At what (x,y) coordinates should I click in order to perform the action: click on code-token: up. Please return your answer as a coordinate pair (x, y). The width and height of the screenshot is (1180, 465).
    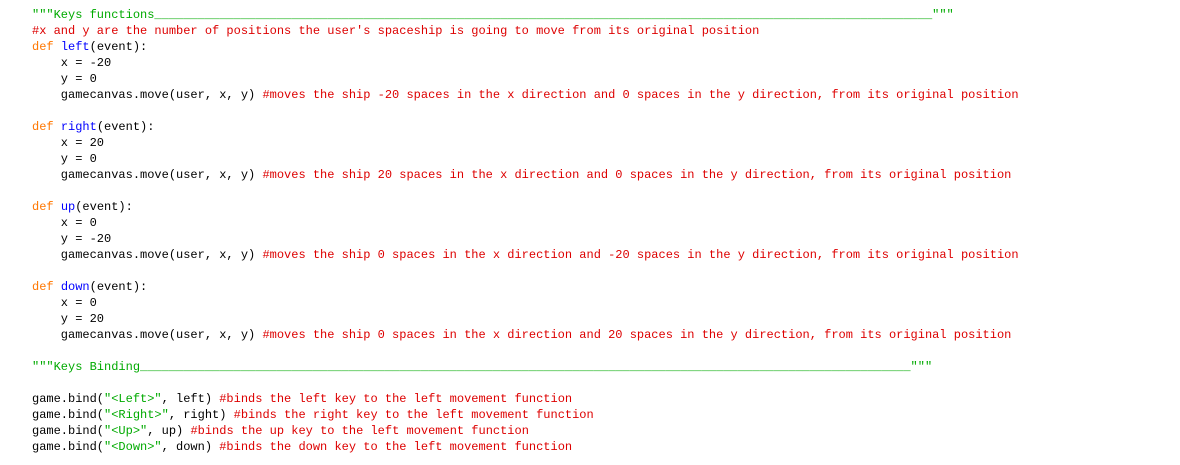
    Looking at the image, I should click on (68, 207).